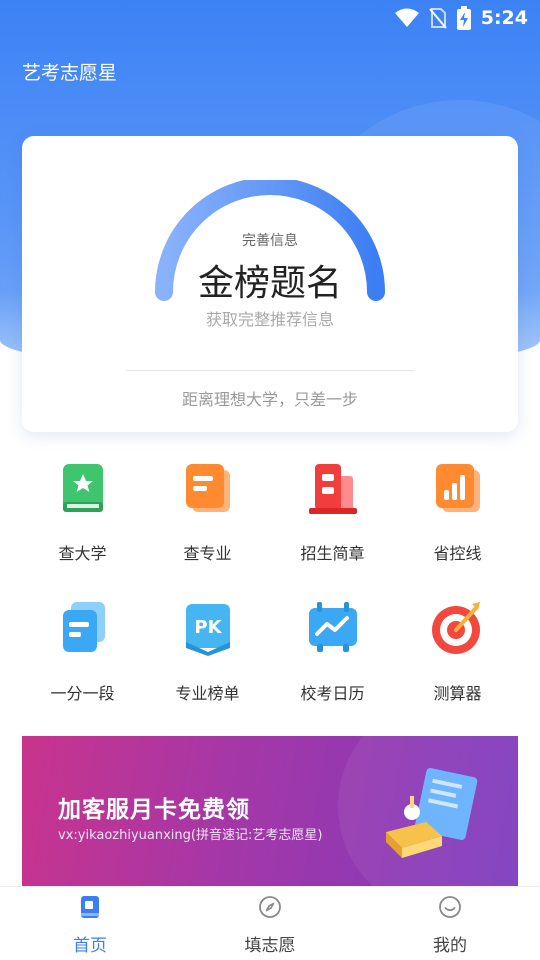 This screenshot has height=960, width=540. Describe the element at coordinates (70, 73) in the screenshot. I see `app-title: 艺考志愿星` at that location.